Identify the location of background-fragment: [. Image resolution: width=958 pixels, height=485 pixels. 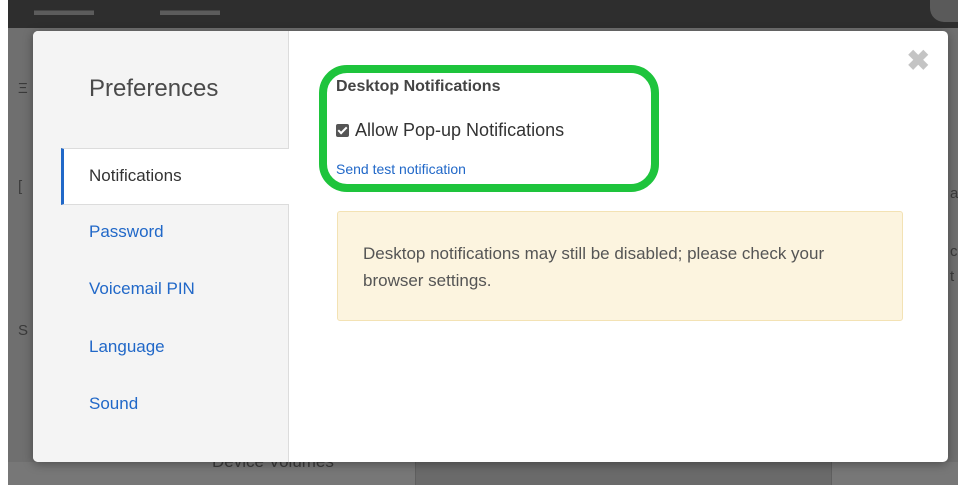
(20, 186).